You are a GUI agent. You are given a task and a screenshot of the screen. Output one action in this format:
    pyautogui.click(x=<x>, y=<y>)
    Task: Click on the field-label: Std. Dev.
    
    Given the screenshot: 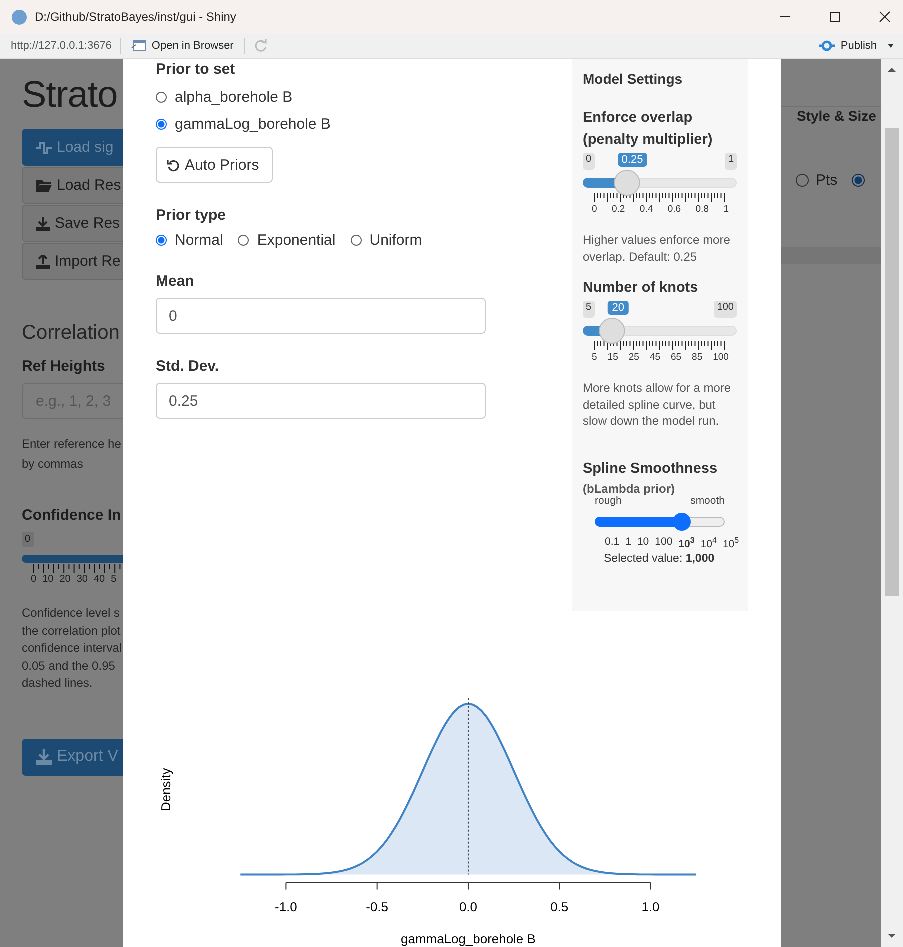 What is the action you would take?
    pyautogui.click(x=188, y=366)
    